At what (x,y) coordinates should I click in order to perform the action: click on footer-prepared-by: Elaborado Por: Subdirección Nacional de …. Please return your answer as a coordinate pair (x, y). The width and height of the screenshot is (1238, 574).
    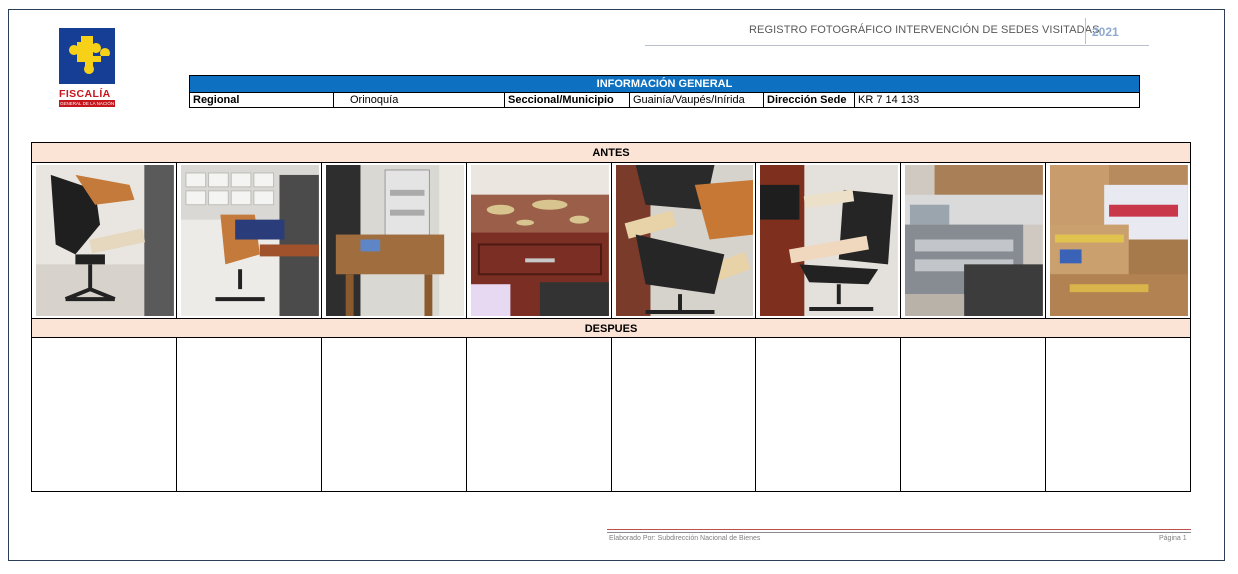
    Looking at the image, I should click on (685, 538).